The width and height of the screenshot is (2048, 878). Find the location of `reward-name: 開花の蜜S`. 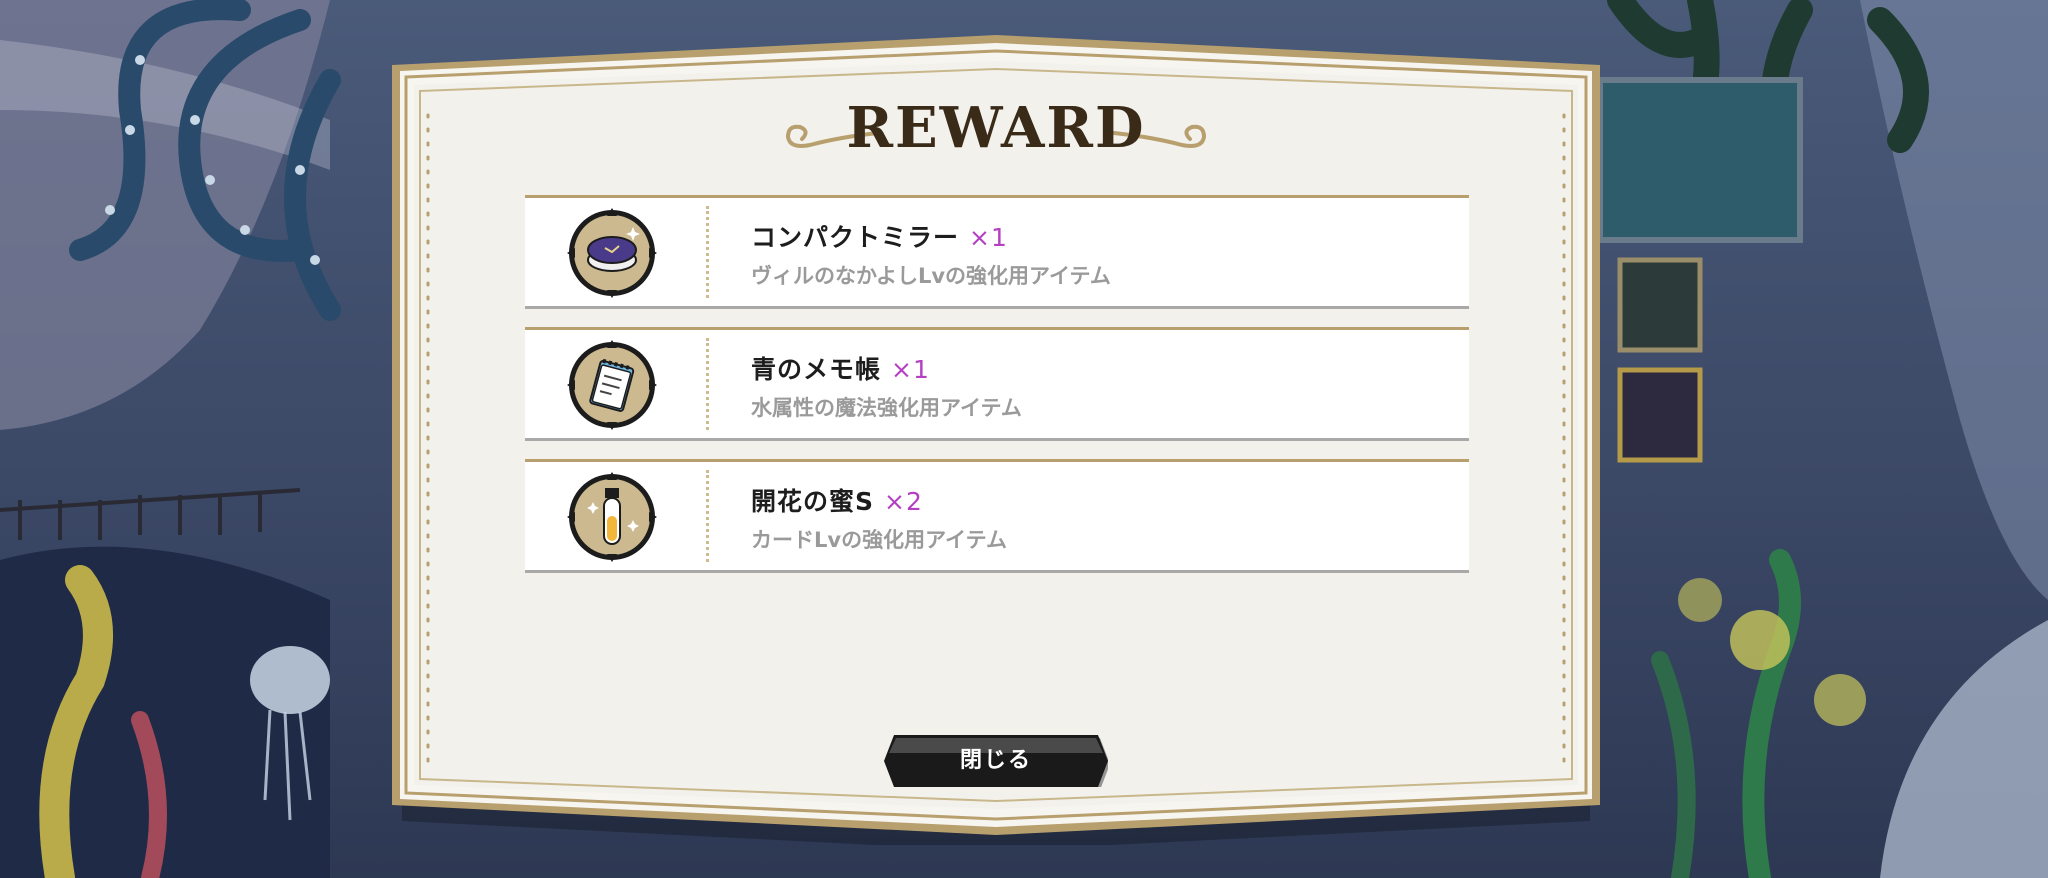

reward-name: 開花の蜜S is located at coordinates (813, 501).